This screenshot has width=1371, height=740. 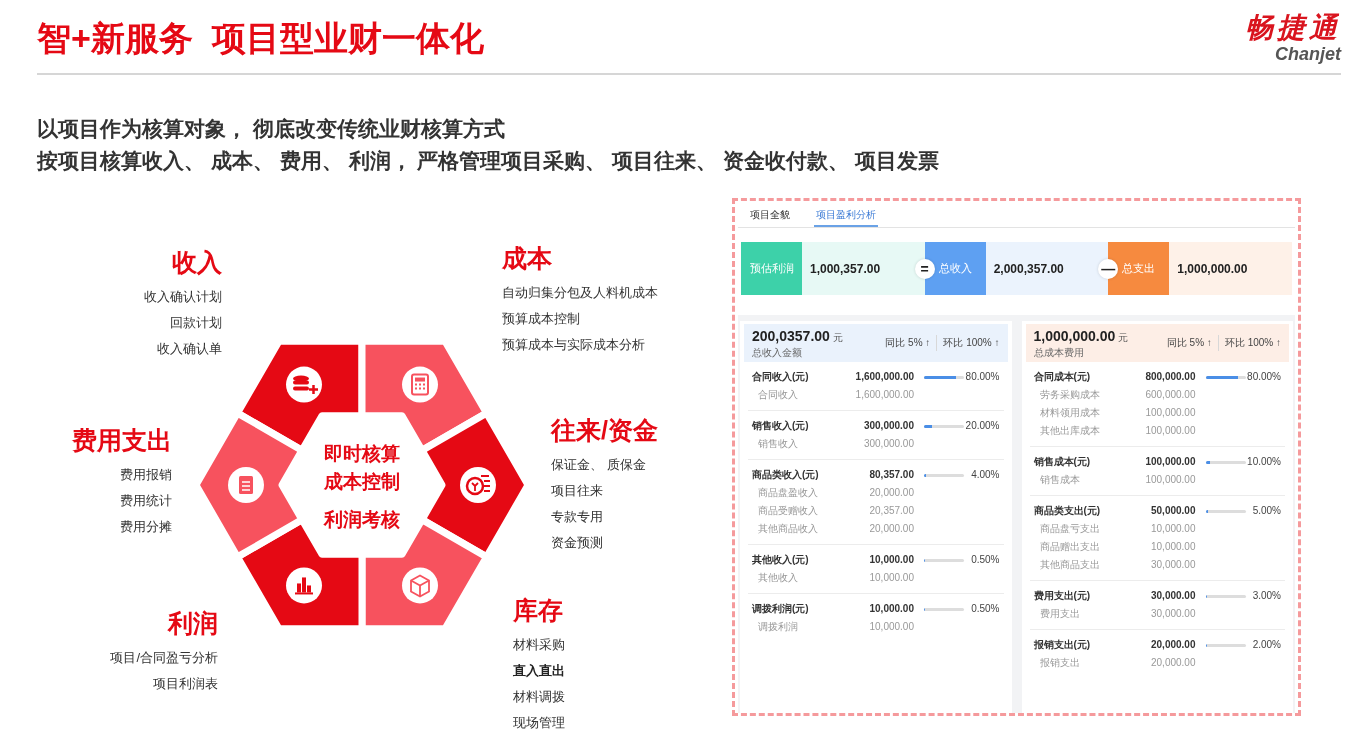 What do you see at coordinates (604, 430) in the screenshot?
I see `category-heading: 往来/资金` at bounding box center [604, 430].